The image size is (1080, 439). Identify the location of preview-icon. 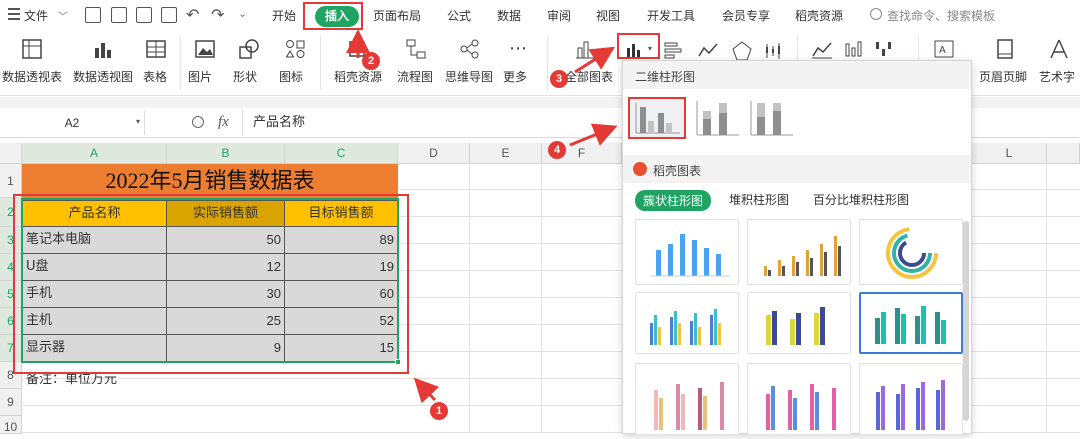
(169, 15).